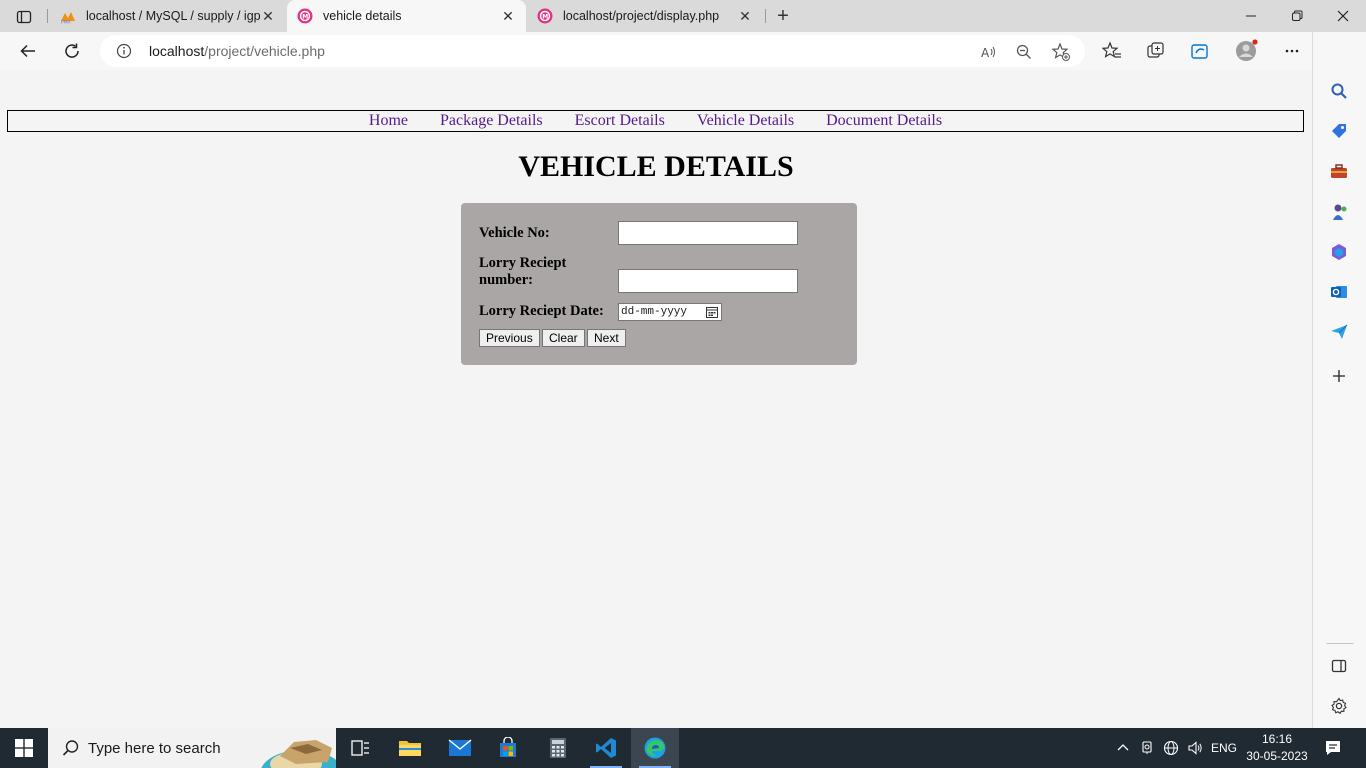 This screenshot has height=768, width=1366. I want to click on mail-button, so click(460, 748).